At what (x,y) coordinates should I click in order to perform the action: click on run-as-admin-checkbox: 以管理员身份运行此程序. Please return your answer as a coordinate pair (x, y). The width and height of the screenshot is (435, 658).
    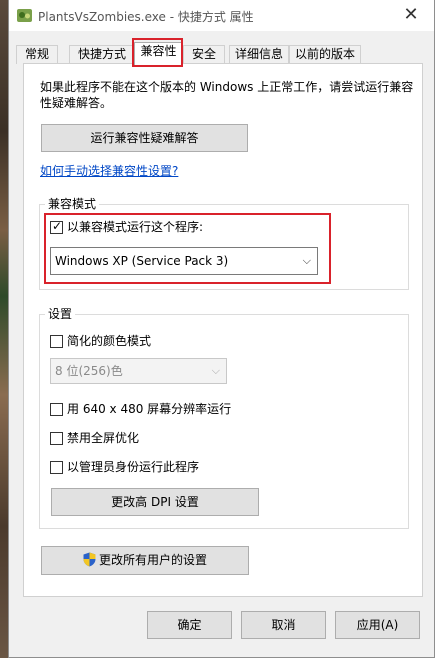
    Looking at the image, I should click on (150, 468).